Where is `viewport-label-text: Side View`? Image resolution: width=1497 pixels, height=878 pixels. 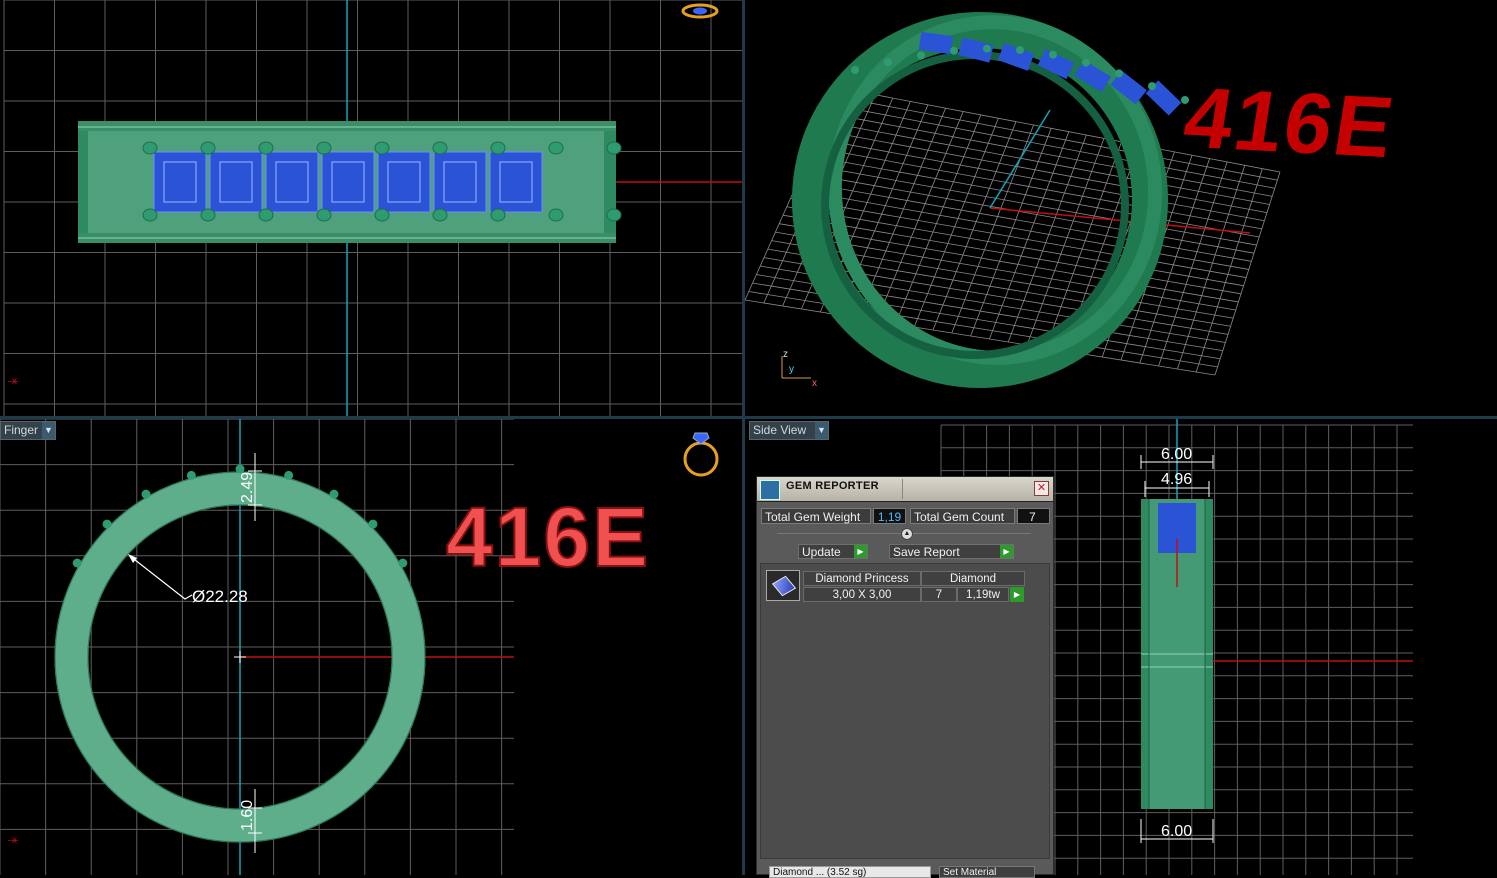
viewport-label-text: Side View is located at coordinates (780, 430).